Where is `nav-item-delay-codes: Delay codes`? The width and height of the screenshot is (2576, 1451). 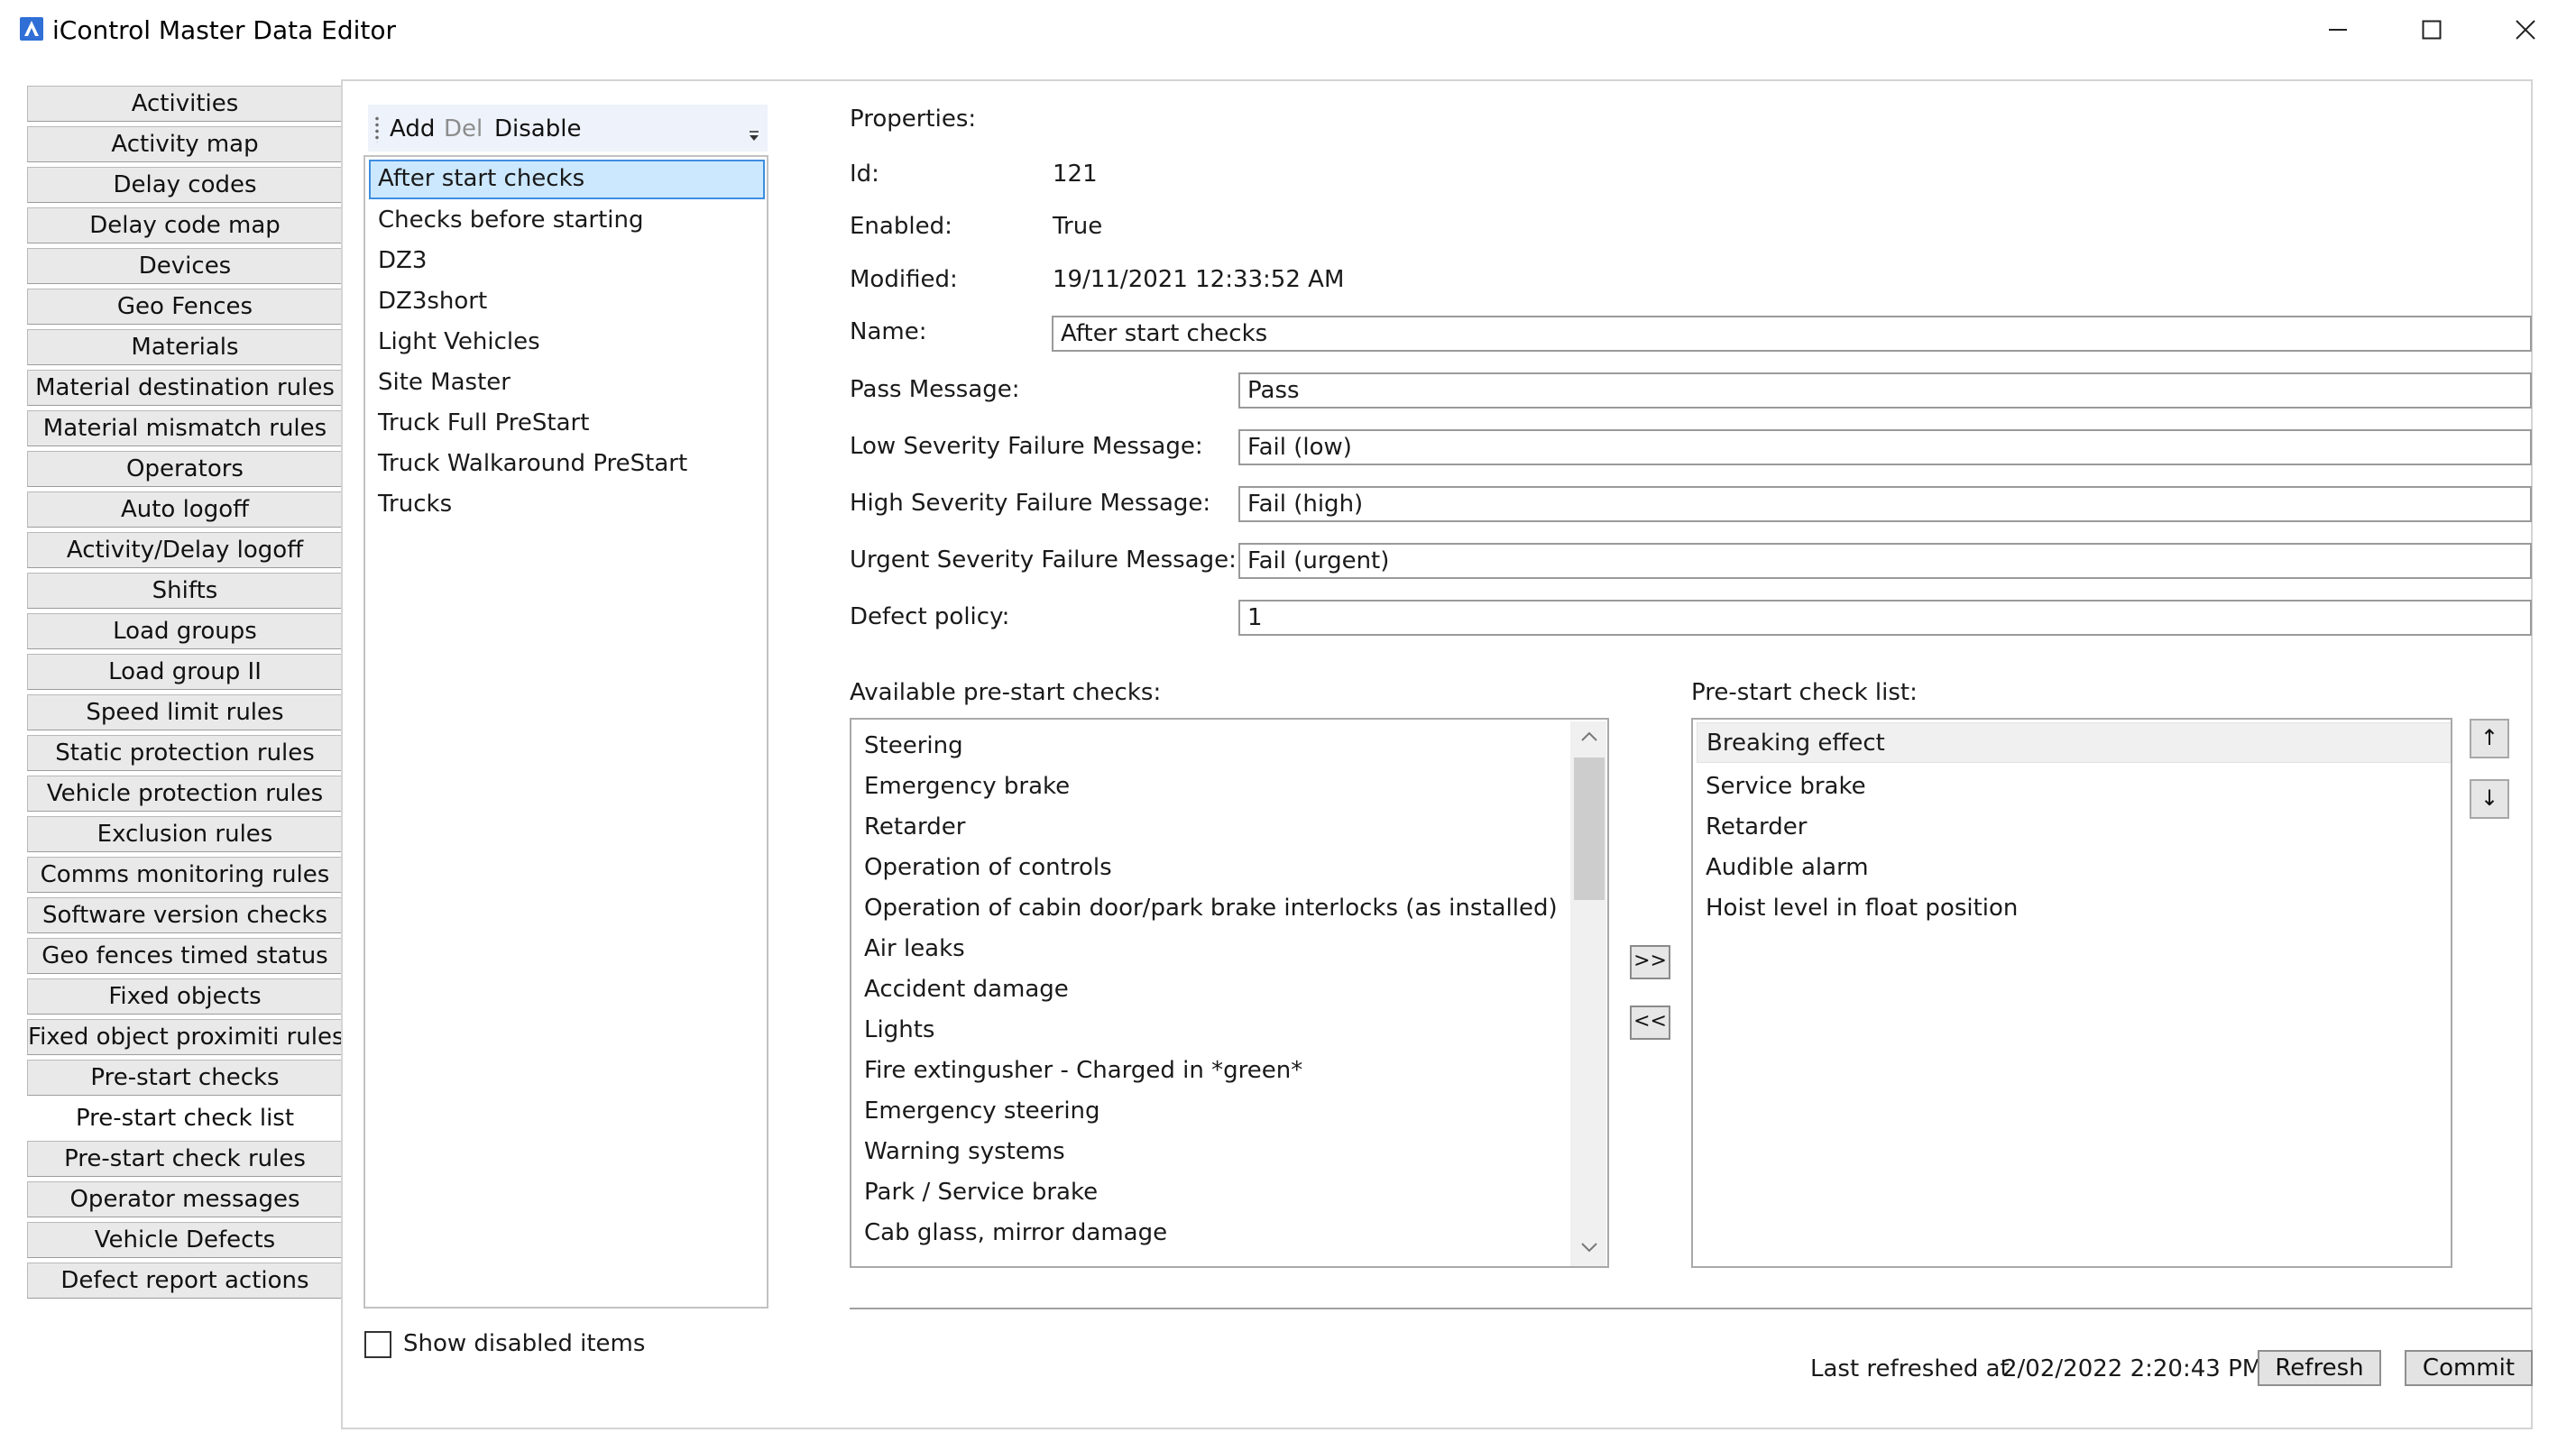
nav-item-delay-codes: Delay codes is located at coordinates (185, 185).